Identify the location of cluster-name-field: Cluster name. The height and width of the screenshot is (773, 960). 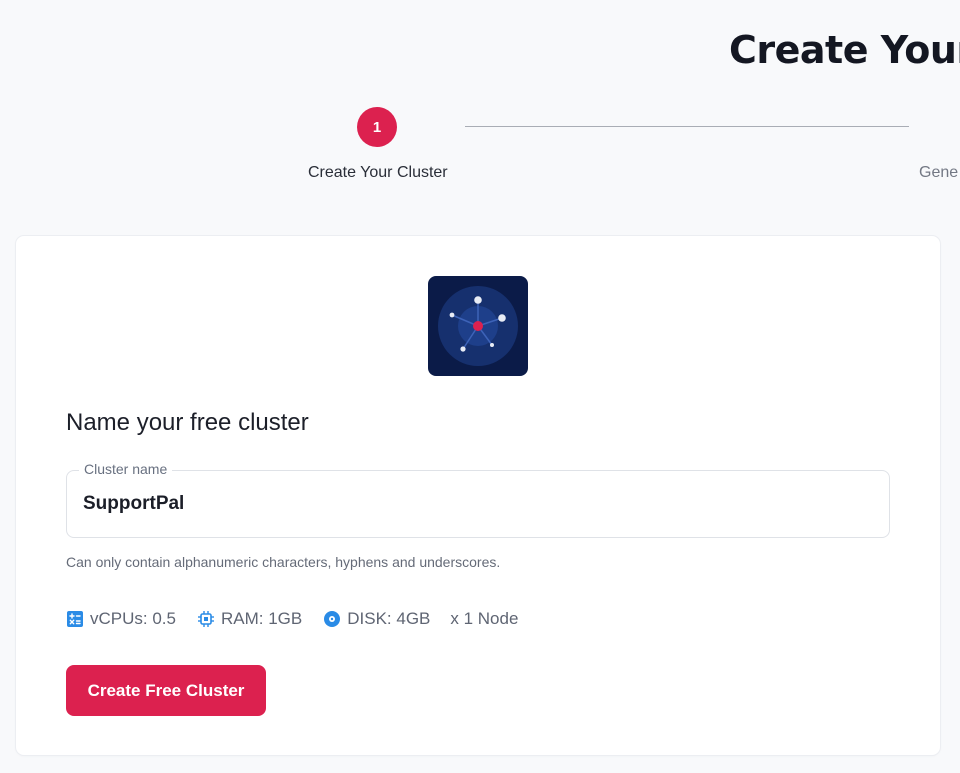
(478, 499).